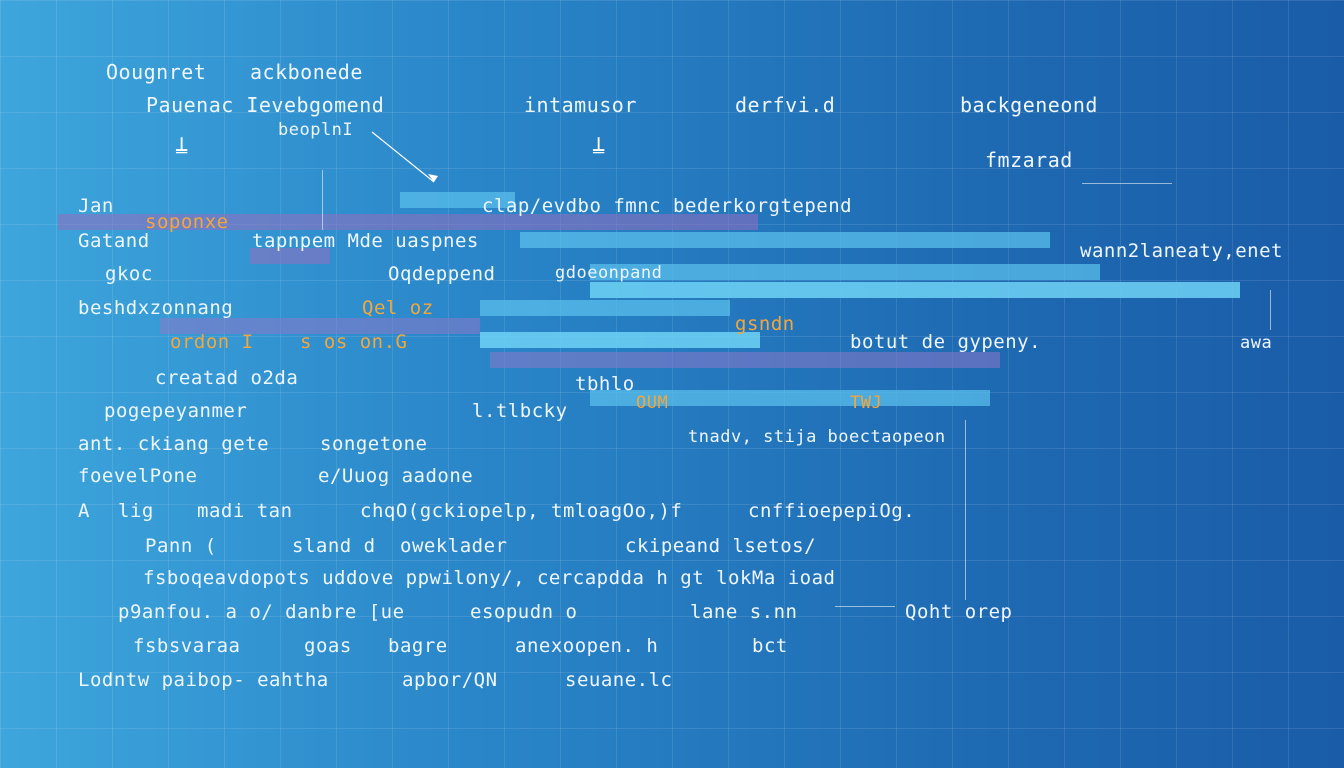  I want to click on code-text: apbor/QN, so click(450, 680).